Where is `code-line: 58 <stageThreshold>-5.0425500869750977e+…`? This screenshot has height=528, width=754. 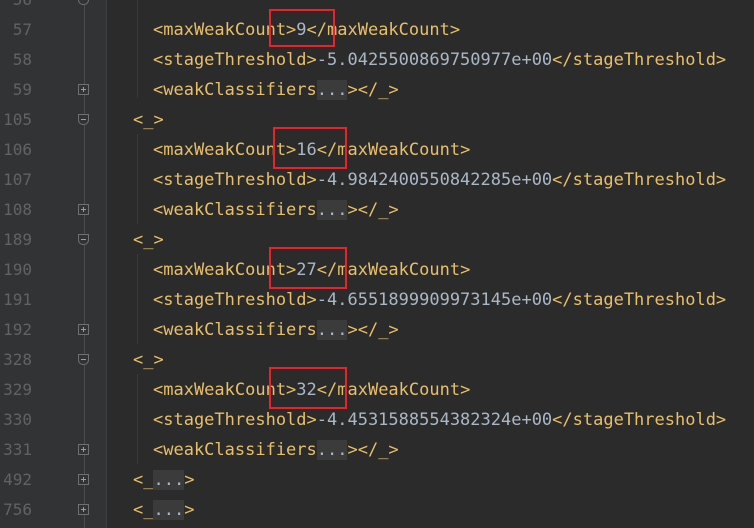 code-line: 58 <stageThreshold>-5.0425500869750977e+… is located at coordinates (377, 60).